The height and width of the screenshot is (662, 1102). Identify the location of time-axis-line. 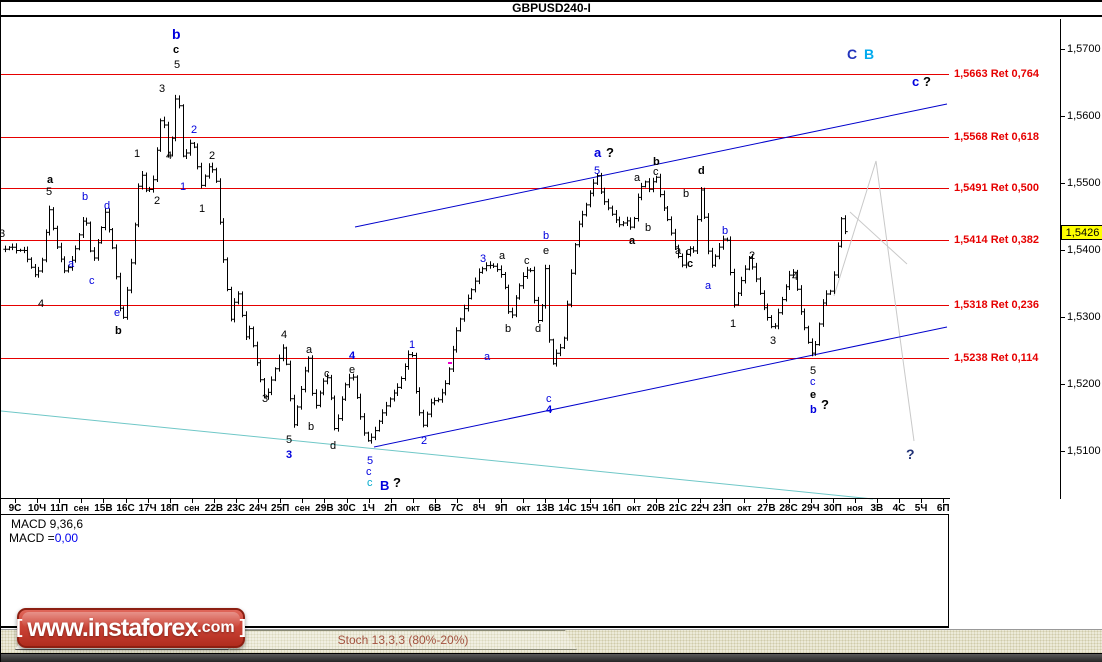
(475, 498).